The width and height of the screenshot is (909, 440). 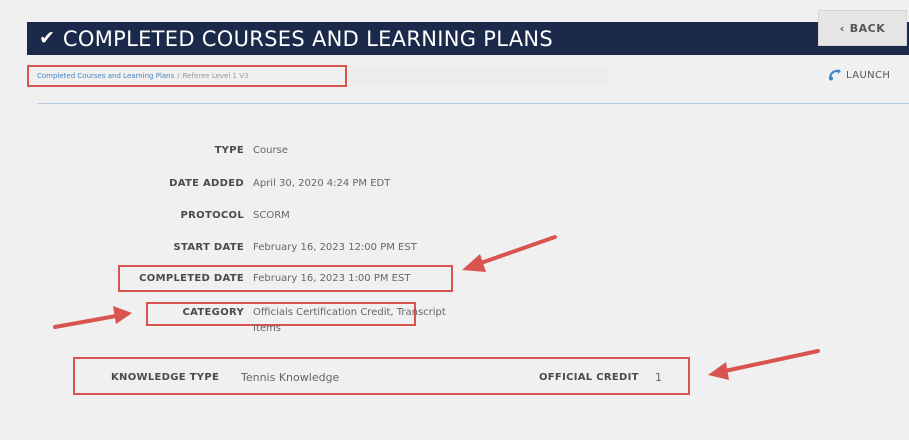 I want to click on knowledge-type-label: KNOWLEDGE TYPE, so click(x=165, y=377).